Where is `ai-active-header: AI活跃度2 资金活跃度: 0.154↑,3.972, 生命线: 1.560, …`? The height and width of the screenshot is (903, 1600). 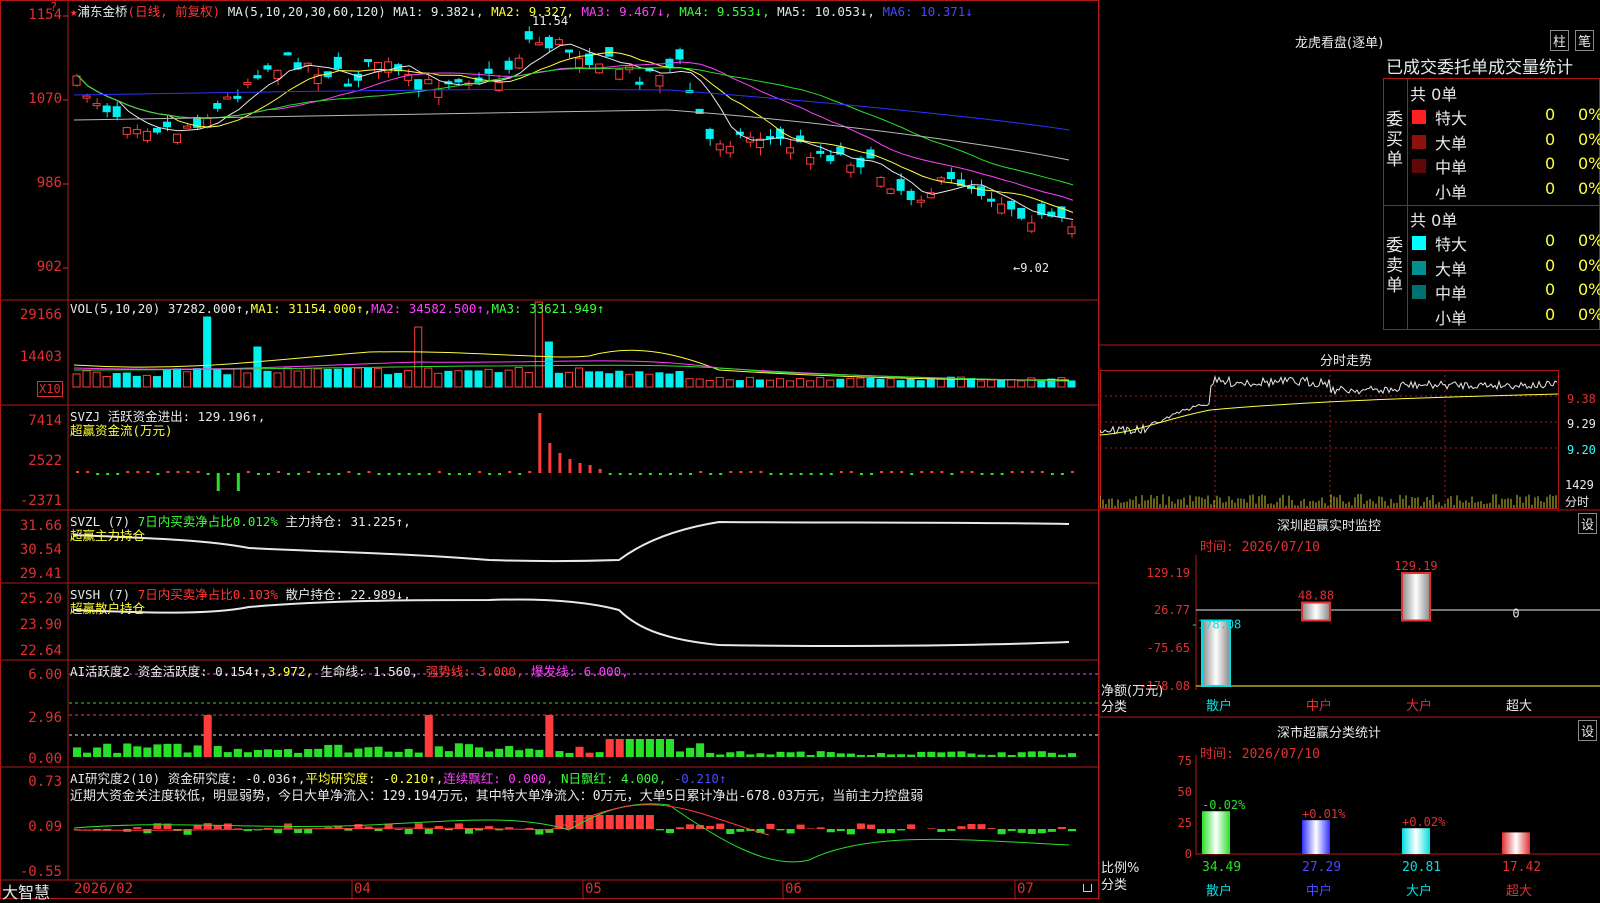
ai-active-header: AI活跃度2 资金活跃度: 0.154↑,3.972, 生命线: 1.560, … is located at coordinates (349, 670).